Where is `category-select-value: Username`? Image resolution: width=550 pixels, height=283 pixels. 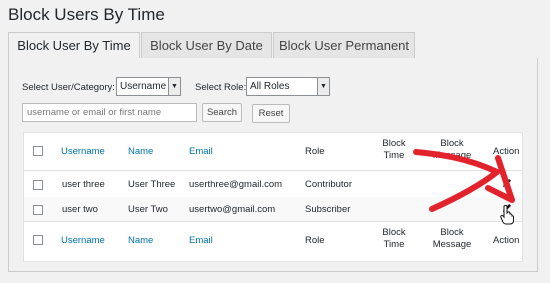
category-select-value: Username is located at coordinates (143, 86).